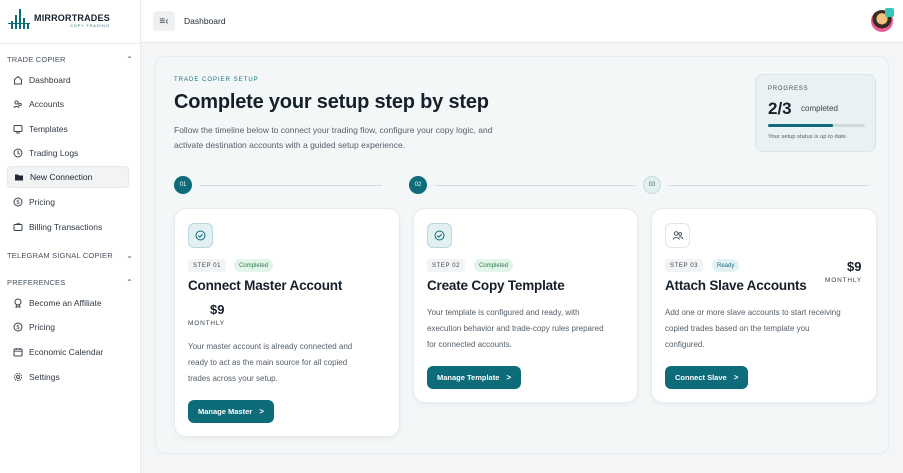  I want to click on section-telegram-signal-copier: TELEGRAM SIGNAL COPIER ⌄, so click(70, 255).